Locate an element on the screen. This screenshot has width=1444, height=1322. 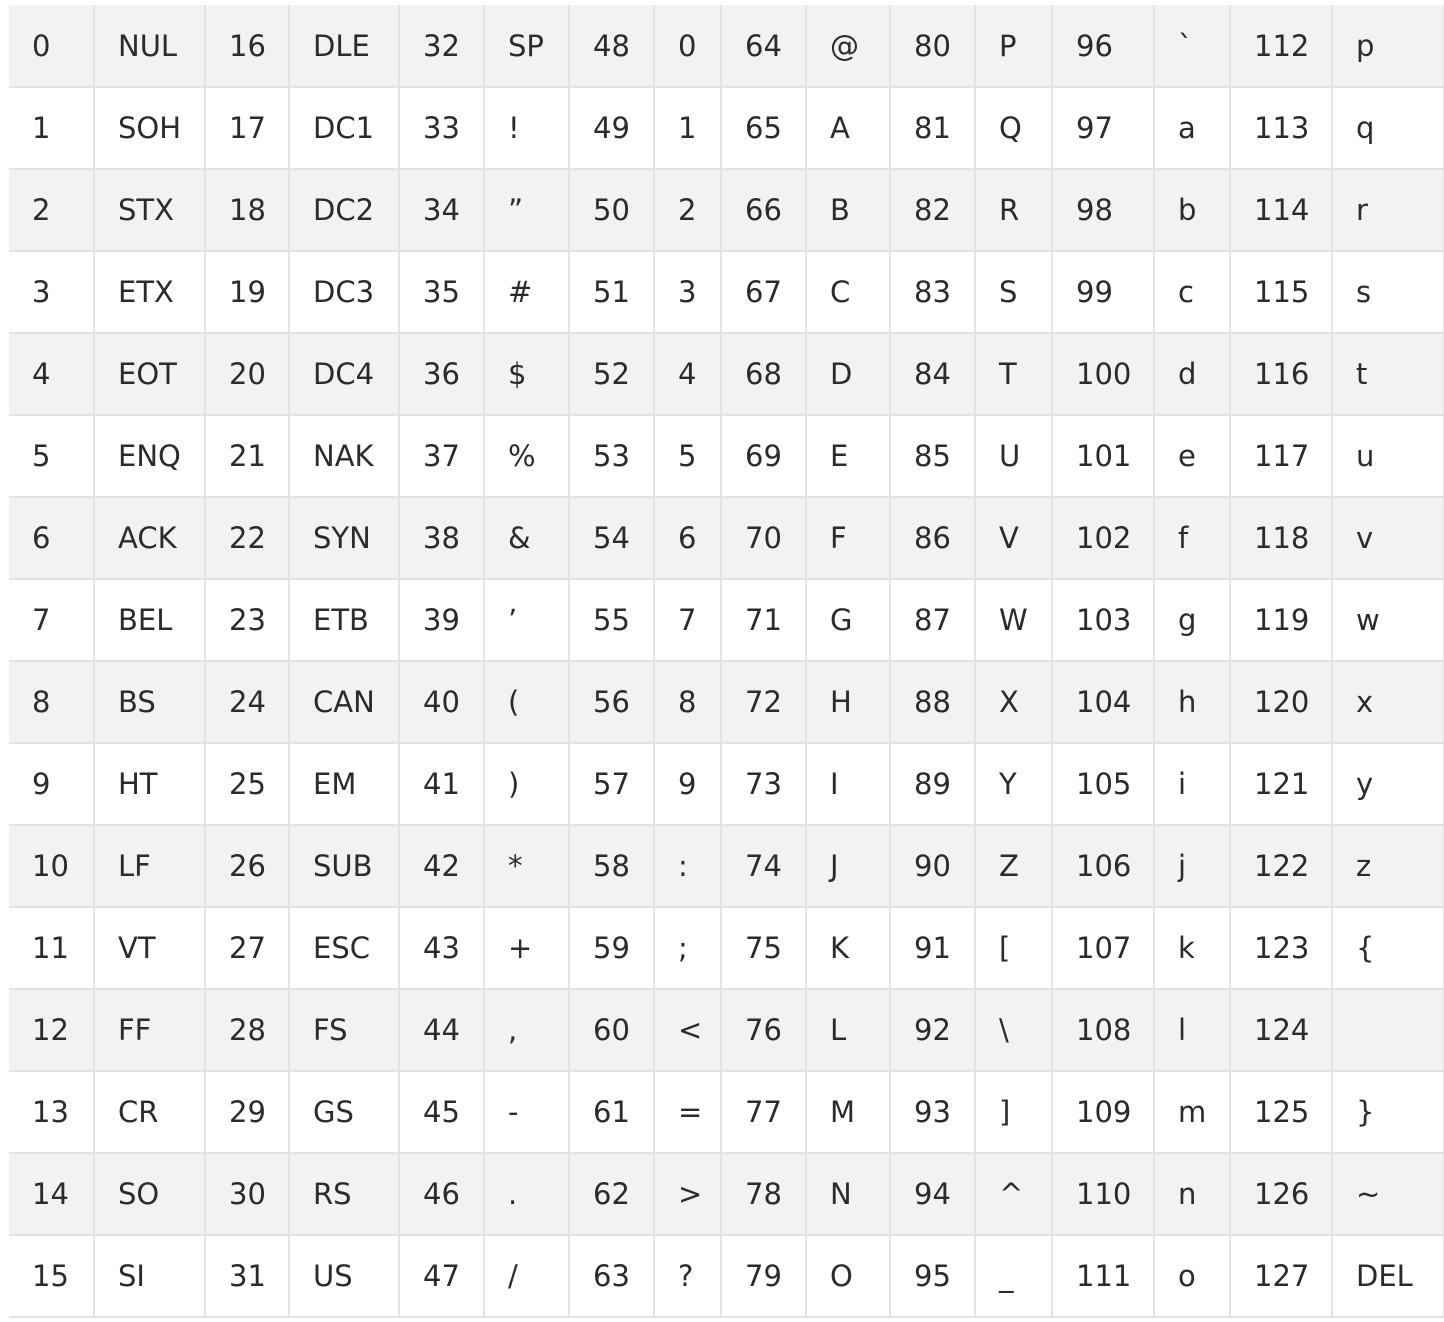
code-cell: 21 is located at coordinates (247, 456).